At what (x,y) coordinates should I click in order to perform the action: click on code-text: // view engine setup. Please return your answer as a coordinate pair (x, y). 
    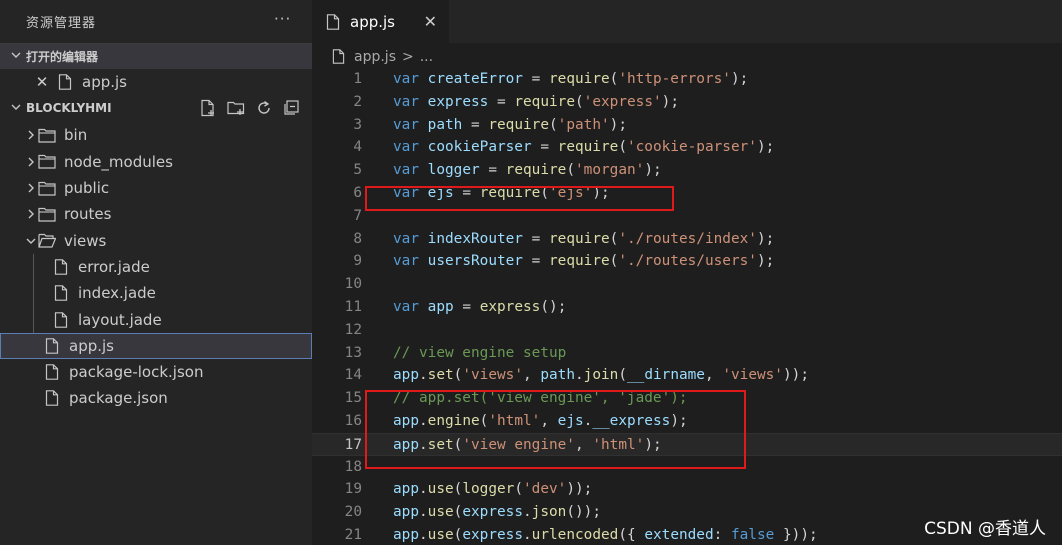
    Looking at the image, I should click on (480, 352).